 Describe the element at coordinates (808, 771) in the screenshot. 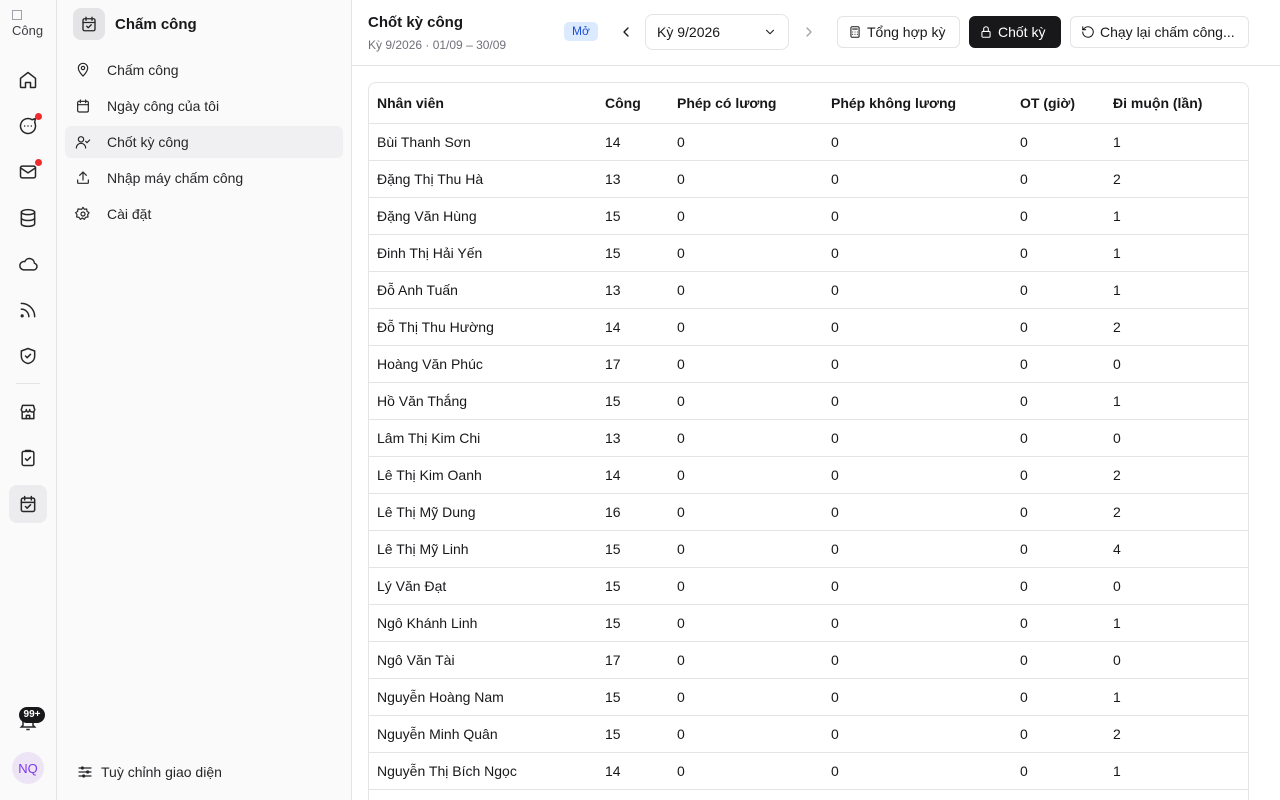

I see `table-row: Nguyễn Thị Bích Ngọc 14 0 0 0 1` at that location.